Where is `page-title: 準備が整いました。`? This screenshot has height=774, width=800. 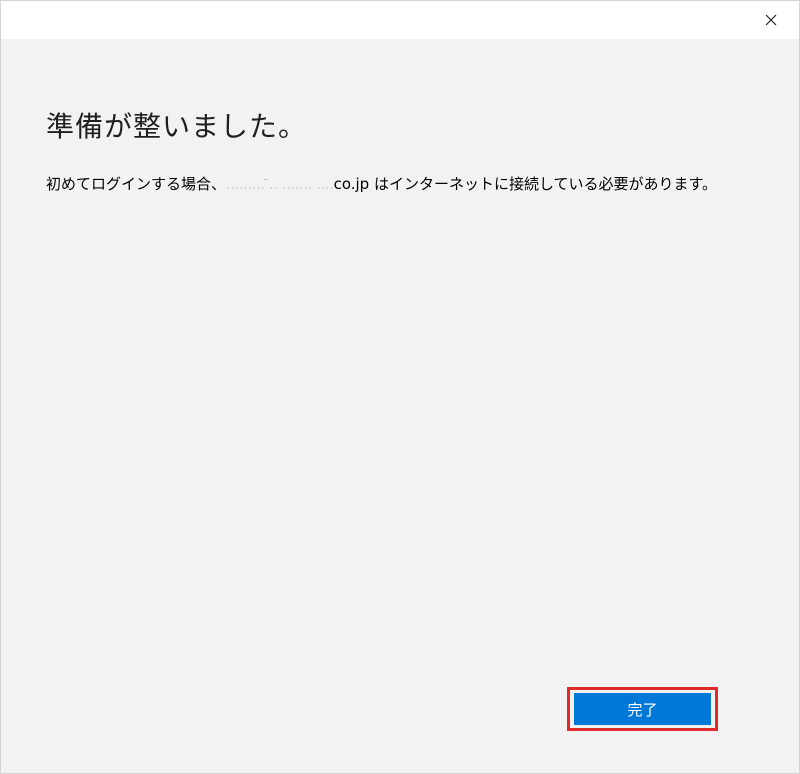 page-title: 準備が整いました。 is located at coordinates (177, 126).